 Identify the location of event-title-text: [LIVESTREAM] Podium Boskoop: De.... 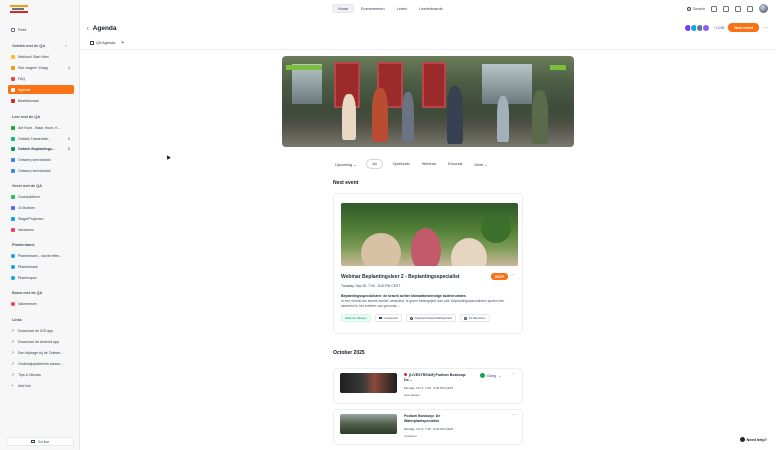
(435, 377).